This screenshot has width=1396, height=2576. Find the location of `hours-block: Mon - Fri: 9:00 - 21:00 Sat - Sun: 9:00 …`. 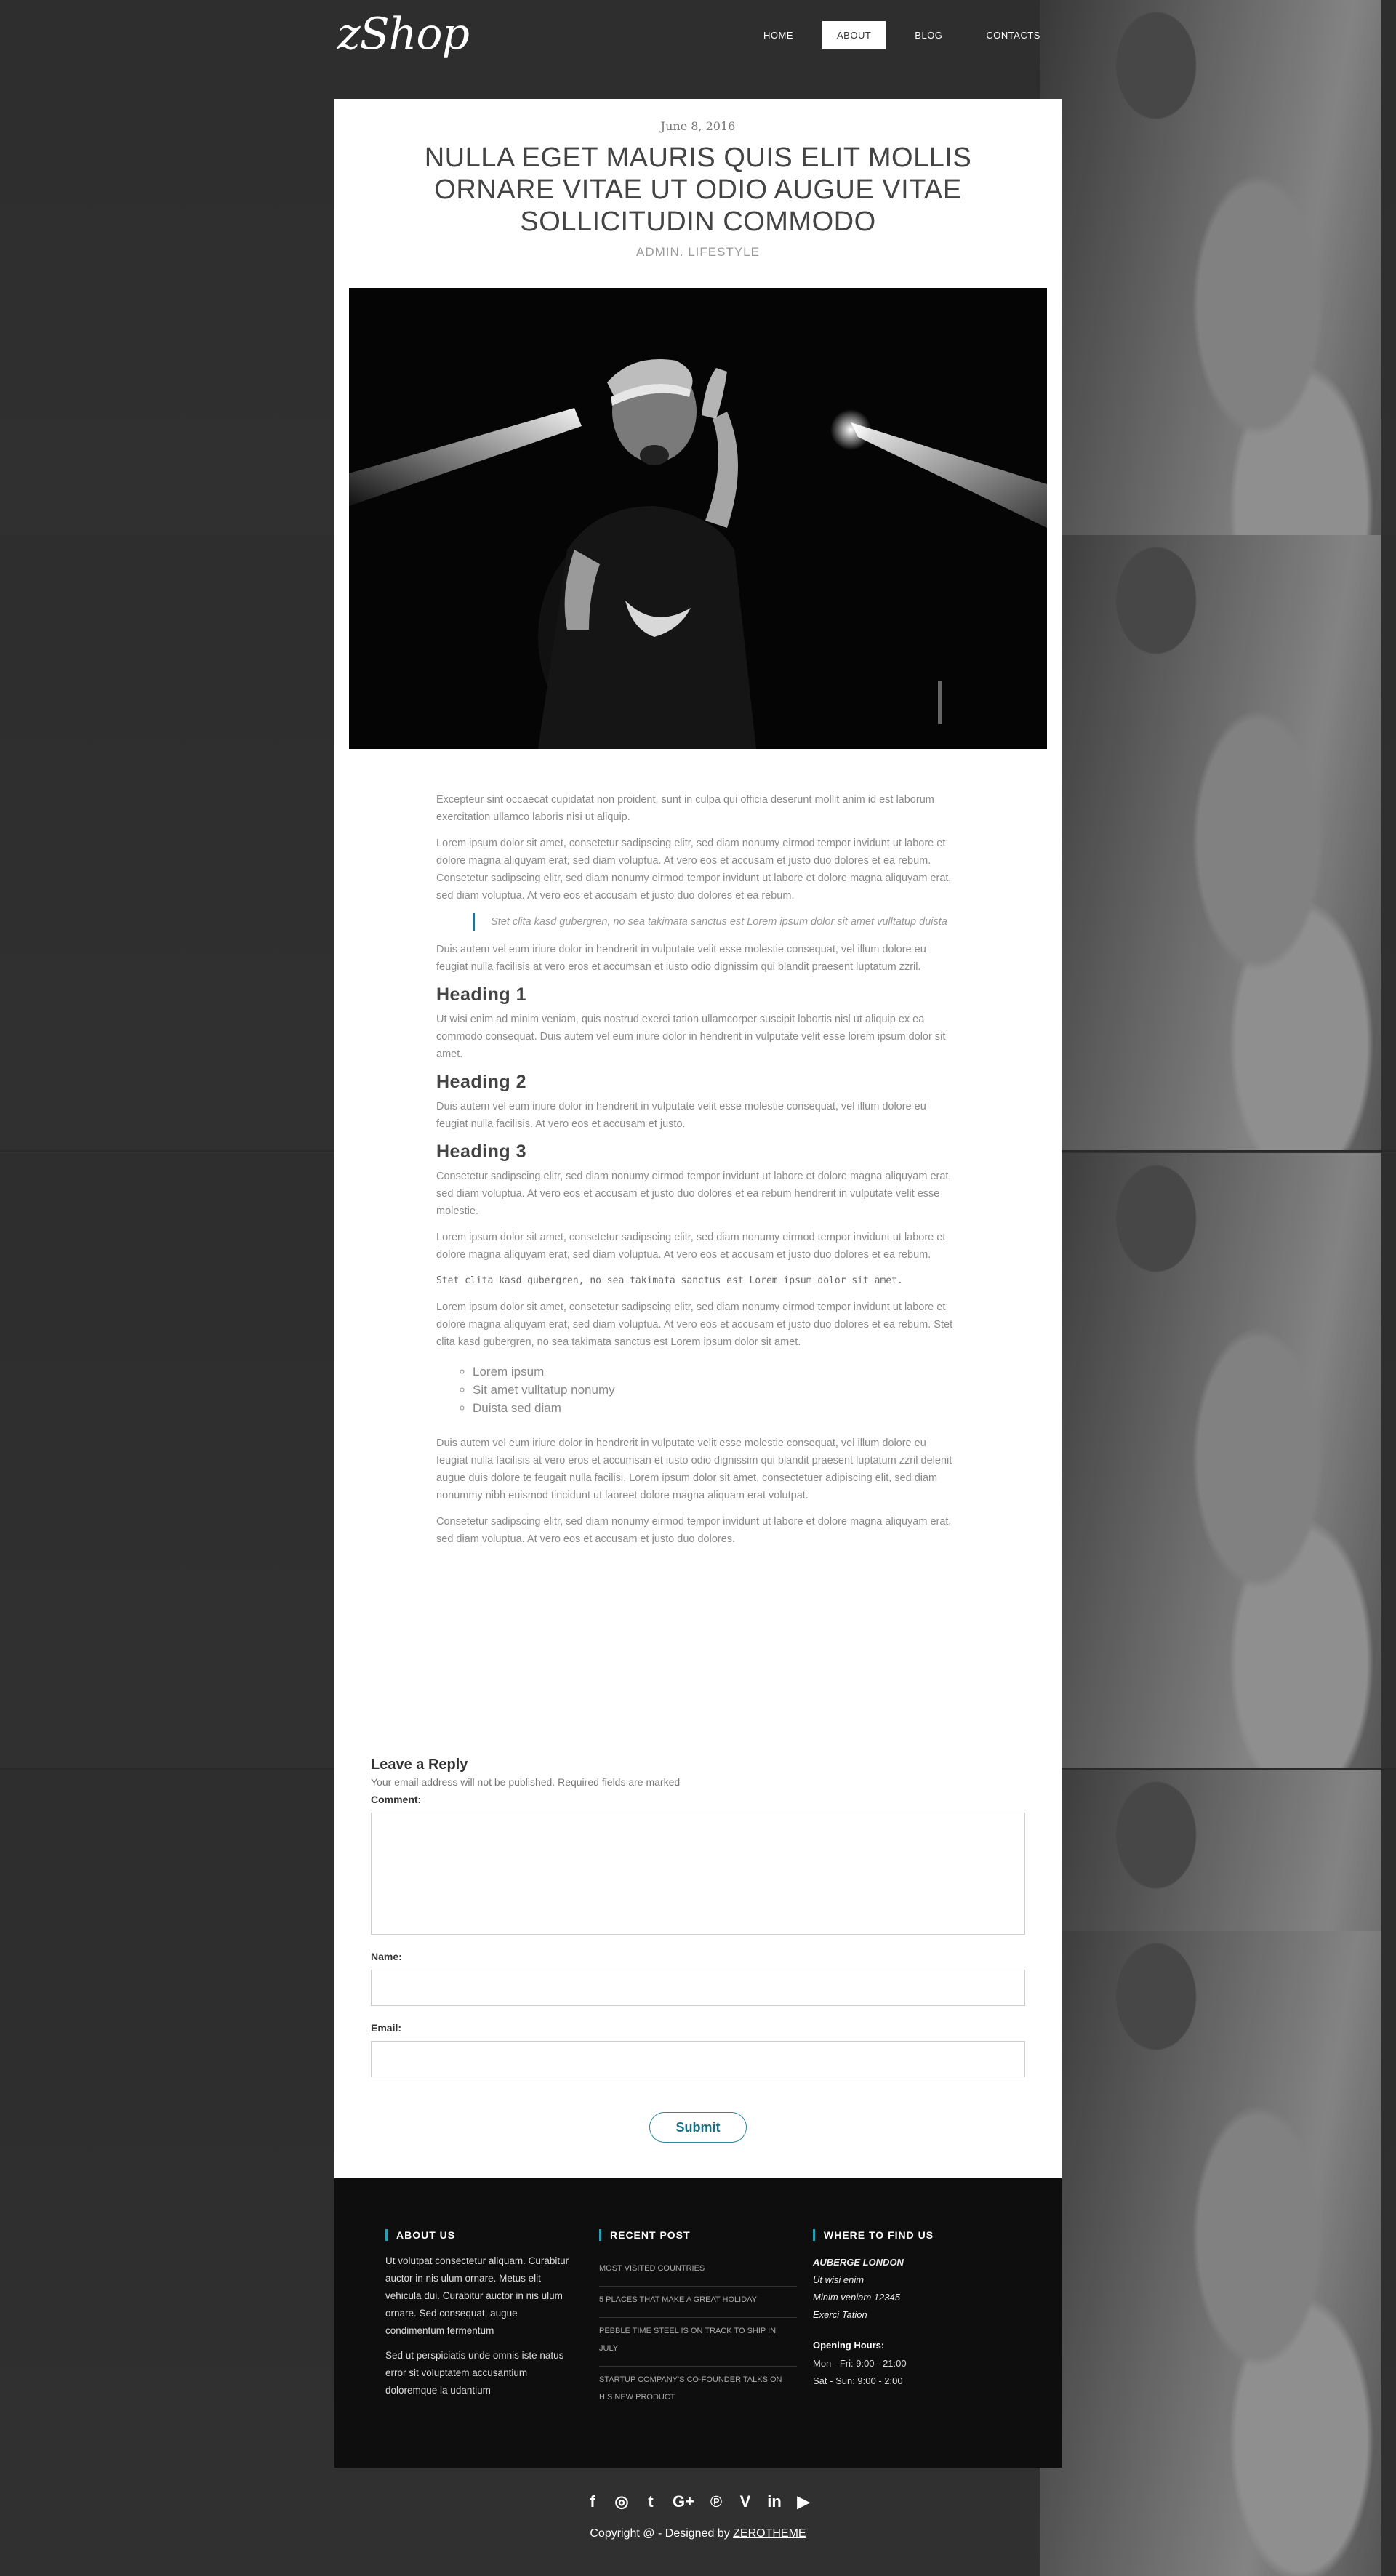

hours-block: Mon - Fri: 9:00 - 21:00 Sat - Sun: 9:00 … is located at coordinates (907, 2372).